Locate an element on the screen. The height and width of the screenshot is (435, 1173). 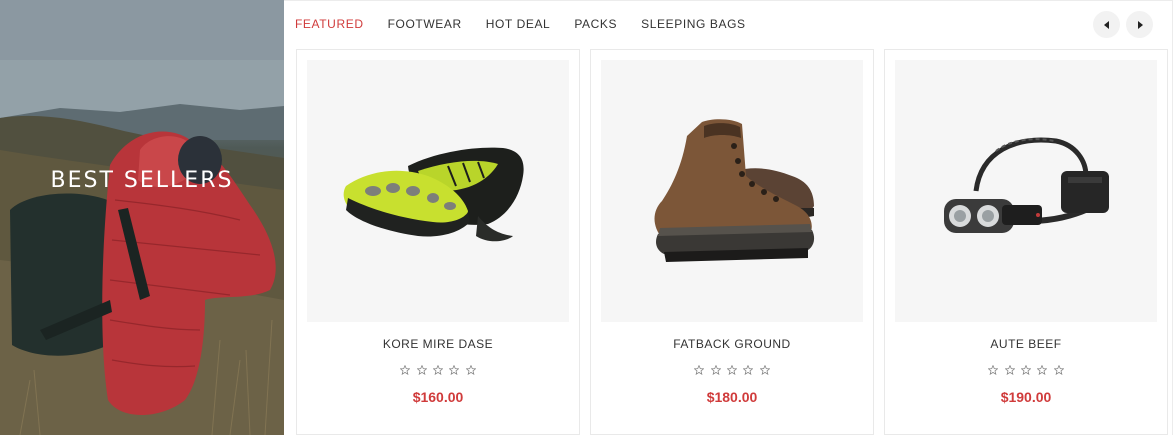
caret-right-icon is located at coordinates (1140, 24).